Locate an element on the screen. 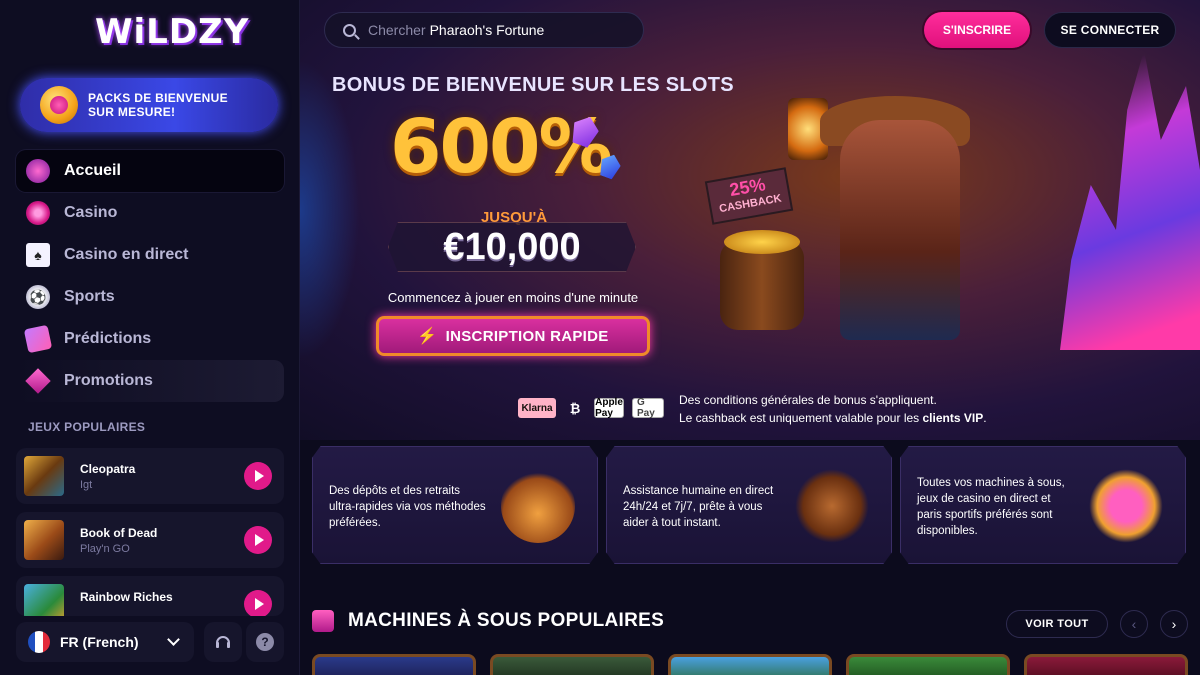 The image size is (1200, 675). search-placeholder: Chercher is located at coordinates (397, 30).